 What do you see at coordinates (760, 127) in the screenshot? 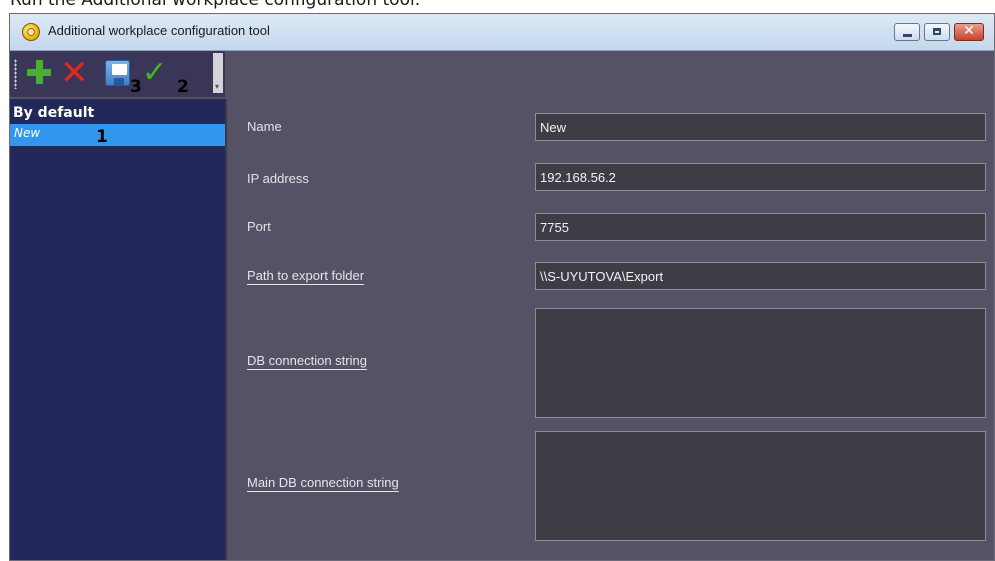
I see `name-field` at bounding box center [760, 127].